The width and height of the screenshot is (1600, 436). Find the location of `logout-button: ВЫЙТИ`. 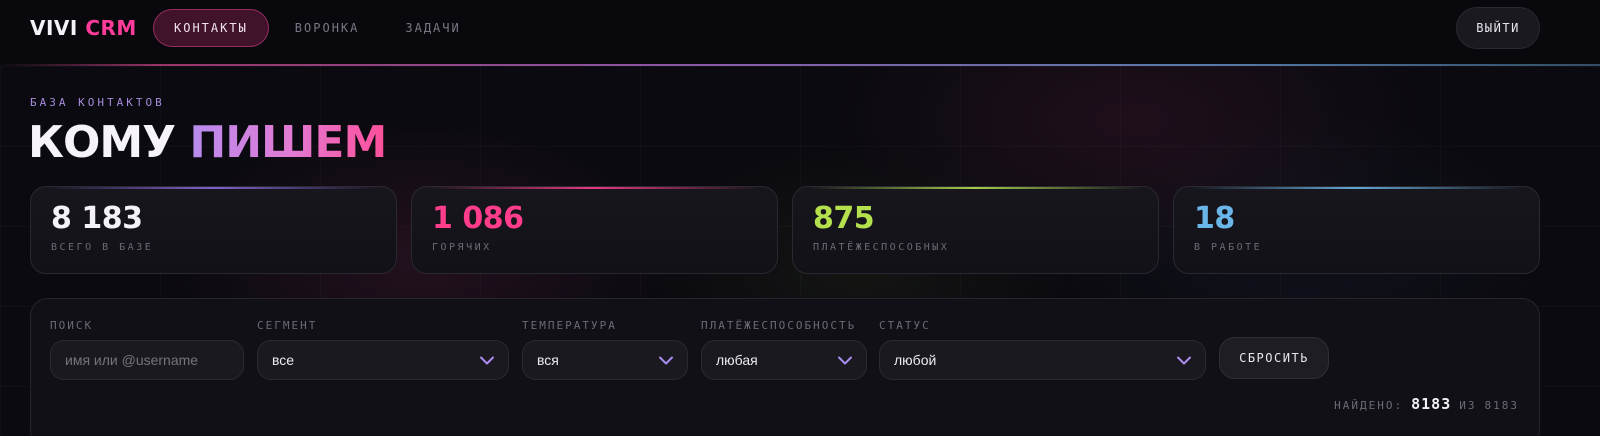

logout-button: ВЫЙТИ is located at coordinates (1498, 28).